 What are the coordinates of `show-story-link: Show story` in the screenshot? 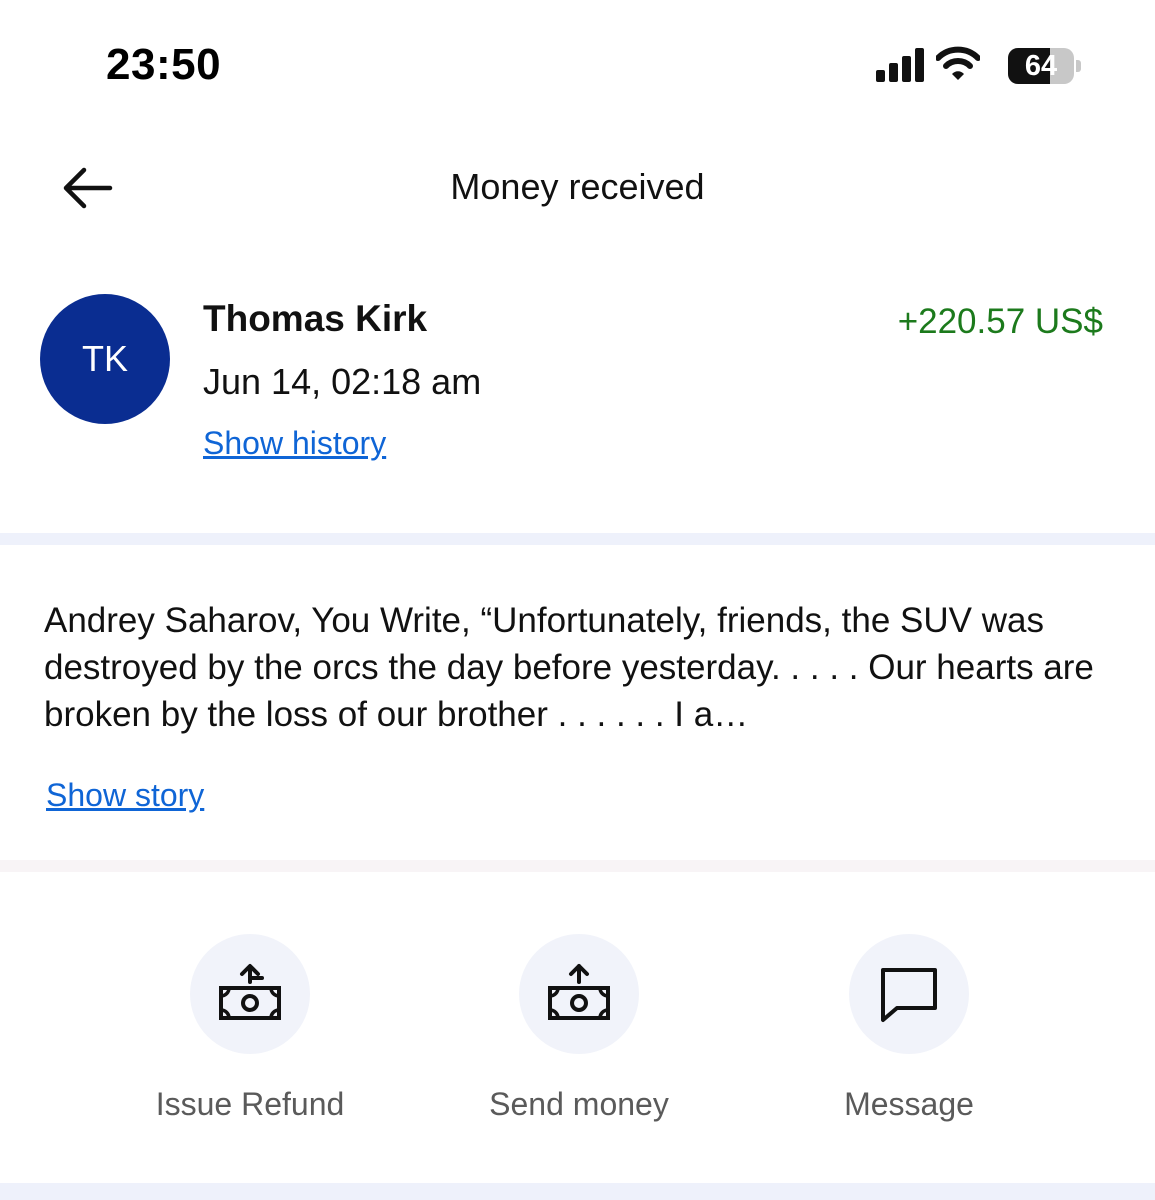 It's located at (125, 795).